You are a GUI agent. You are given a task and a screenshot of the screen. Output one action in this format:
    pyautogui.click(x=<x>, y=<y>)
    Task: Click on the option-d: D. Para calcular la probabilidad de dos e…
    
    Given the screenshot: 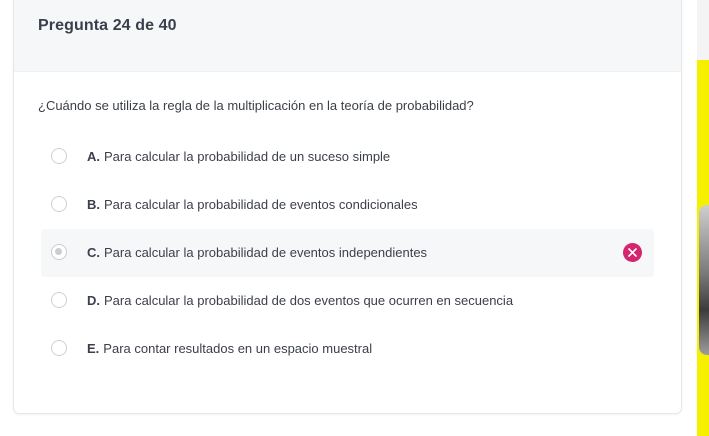 What is the action you would take?
    pyautogui.click(x=347, y=301)
    